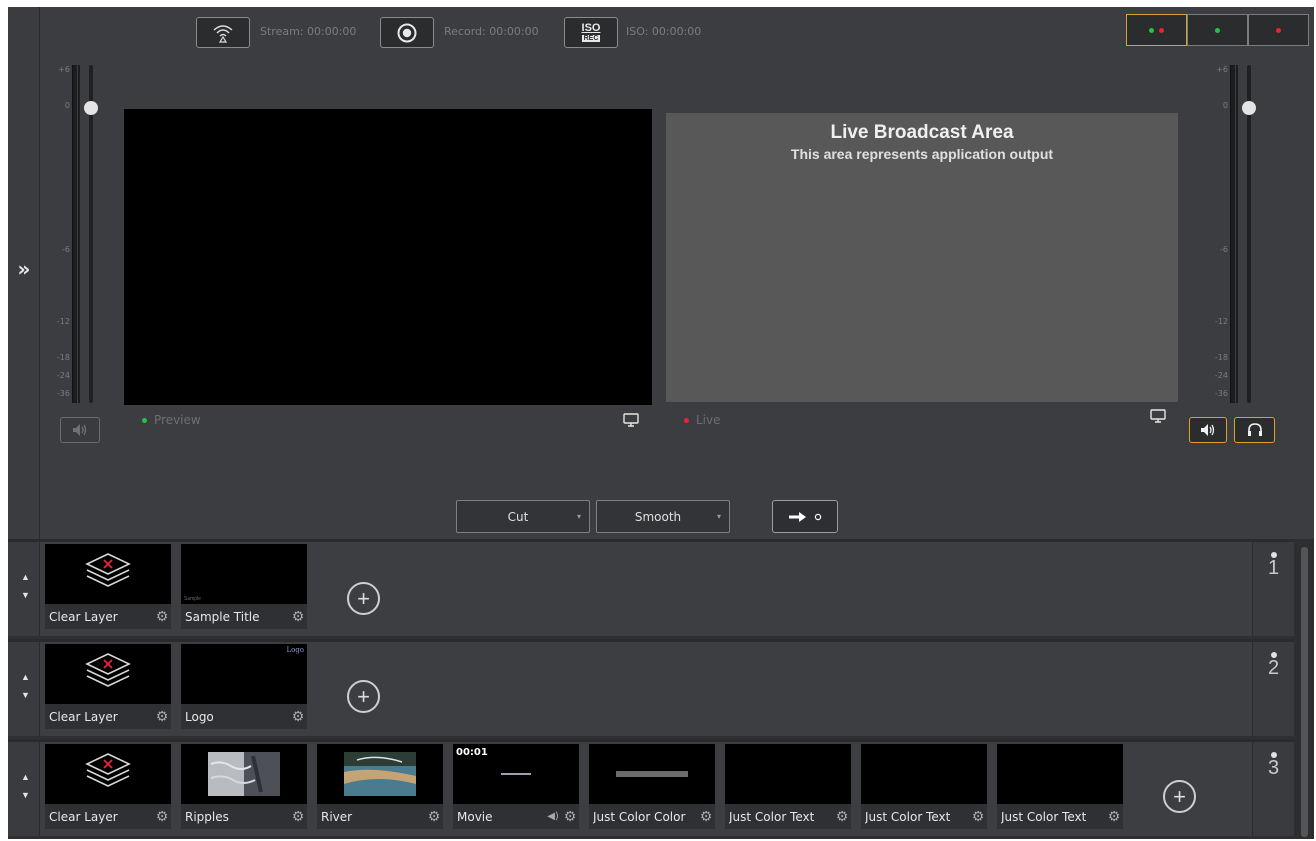 The width and height of the screenshot is (1316, 841). I want to click on input-tile: River ⚙, so click(380, 786).